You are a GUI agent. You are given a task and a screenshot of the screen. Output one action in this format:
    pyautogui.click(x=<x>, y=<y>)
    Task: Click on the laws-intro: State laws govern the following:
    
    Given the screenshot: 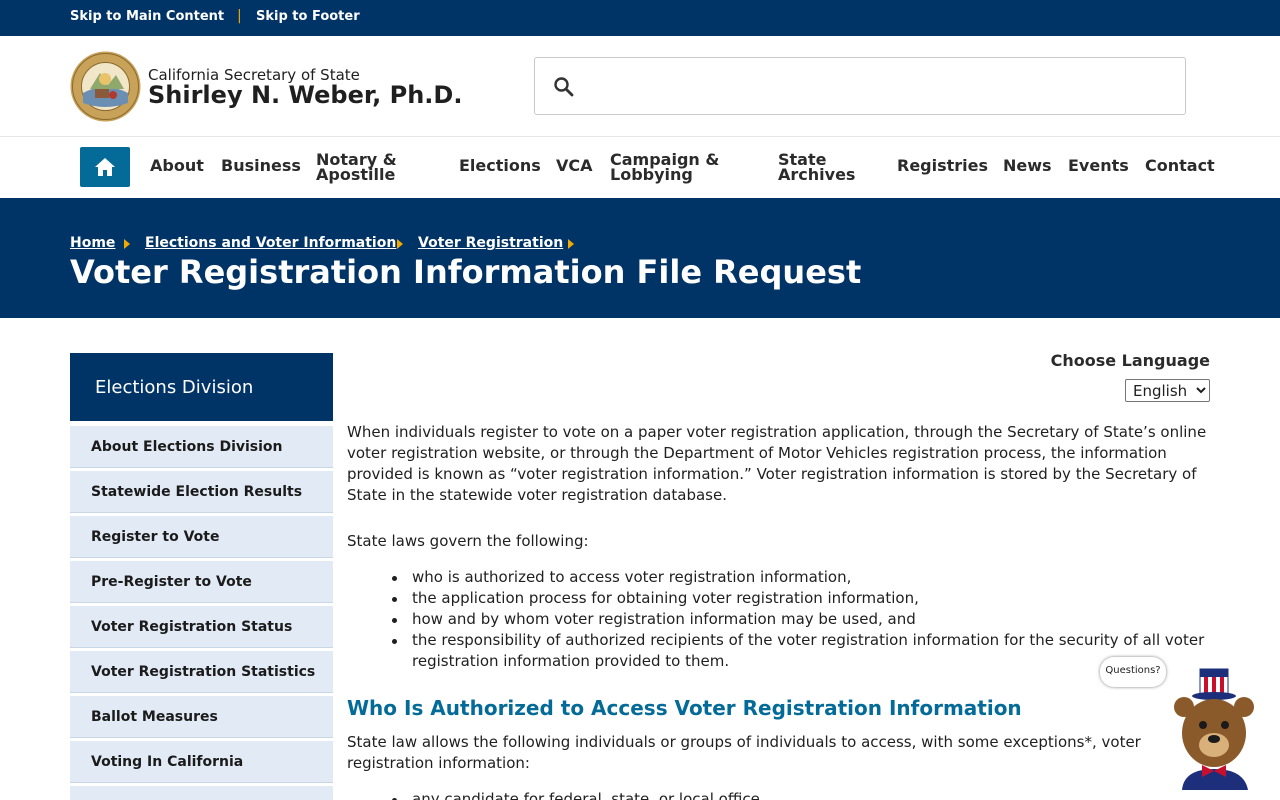 What is the action you would take?
    pyautogui.click(x=468, y=541)
    